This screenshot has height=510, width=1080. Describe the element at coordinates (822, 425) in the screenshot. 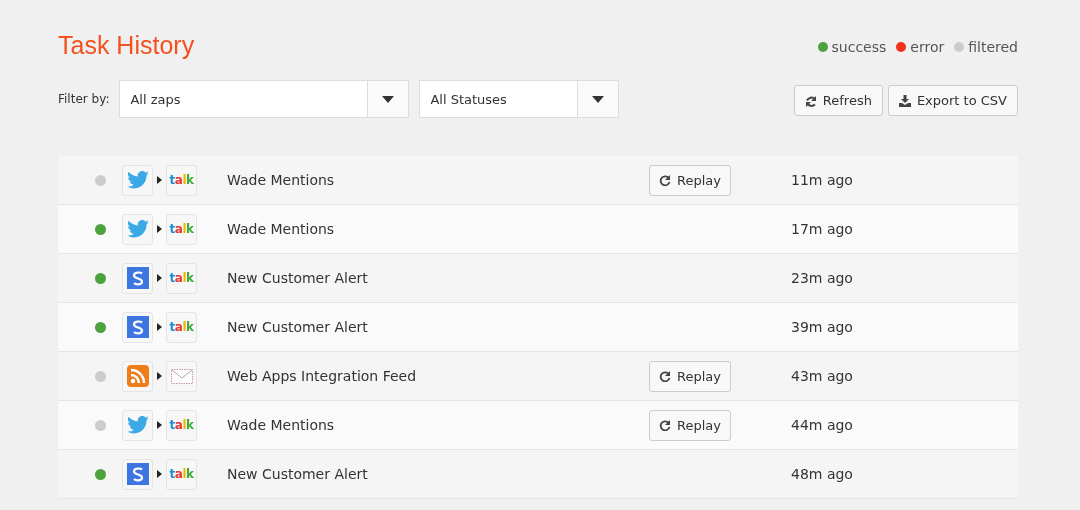

I see `time-ago: 44m ago` at that location.